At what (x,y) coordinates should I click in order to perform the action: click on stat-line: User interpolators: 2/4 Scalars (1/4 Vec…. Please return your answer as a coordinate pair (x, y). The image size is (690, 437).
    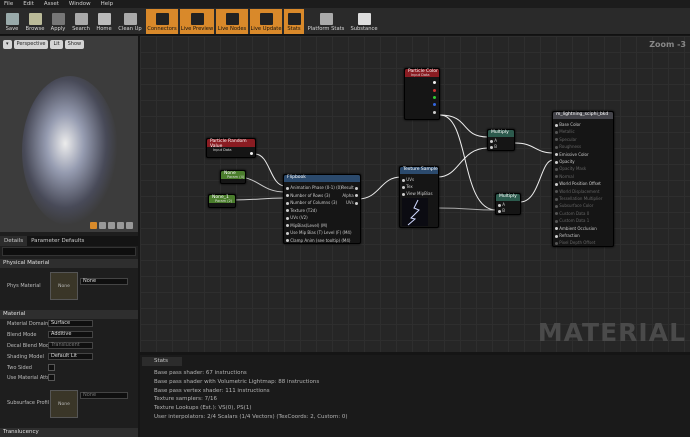
    Looking at the image, I should click on (251, 417).